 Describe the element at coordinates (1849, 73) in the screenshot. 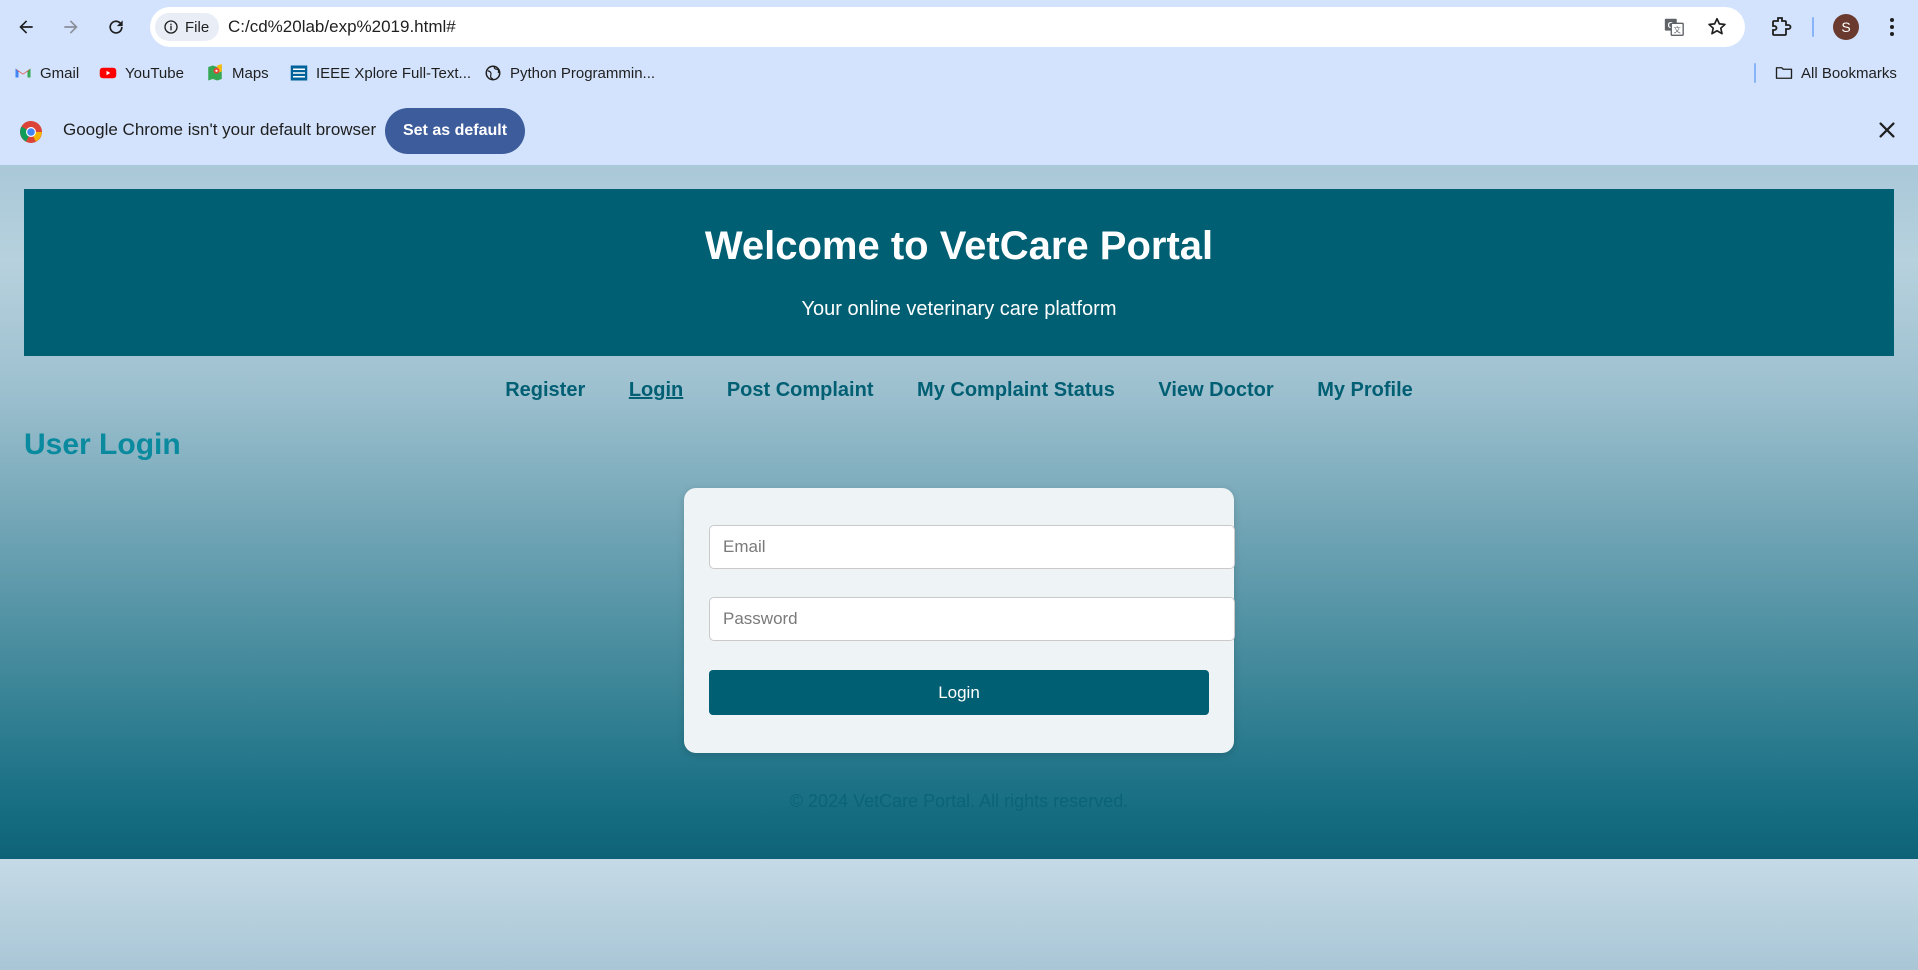

I see `all-bookmarks-label: All Bookmarks` at that location.